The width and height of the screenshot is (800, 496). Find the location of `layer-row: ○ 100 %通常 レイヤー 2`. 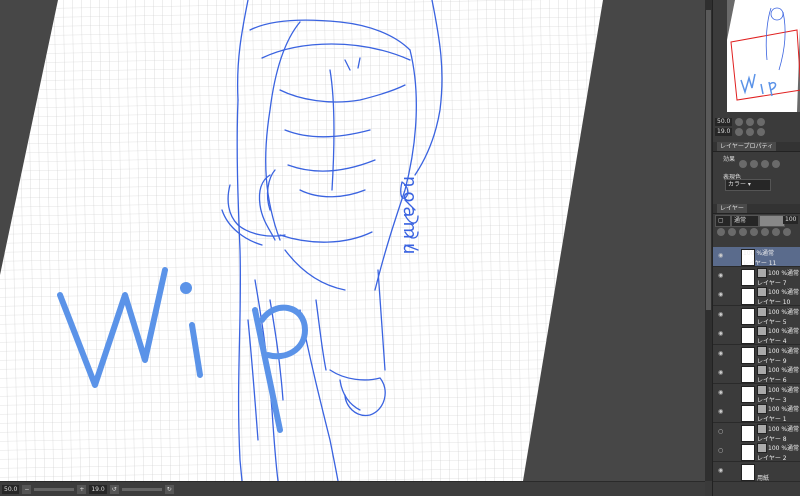

layer-row: ○ 100 %通常 レイヤー 2 is located at coordinates (756, 452).